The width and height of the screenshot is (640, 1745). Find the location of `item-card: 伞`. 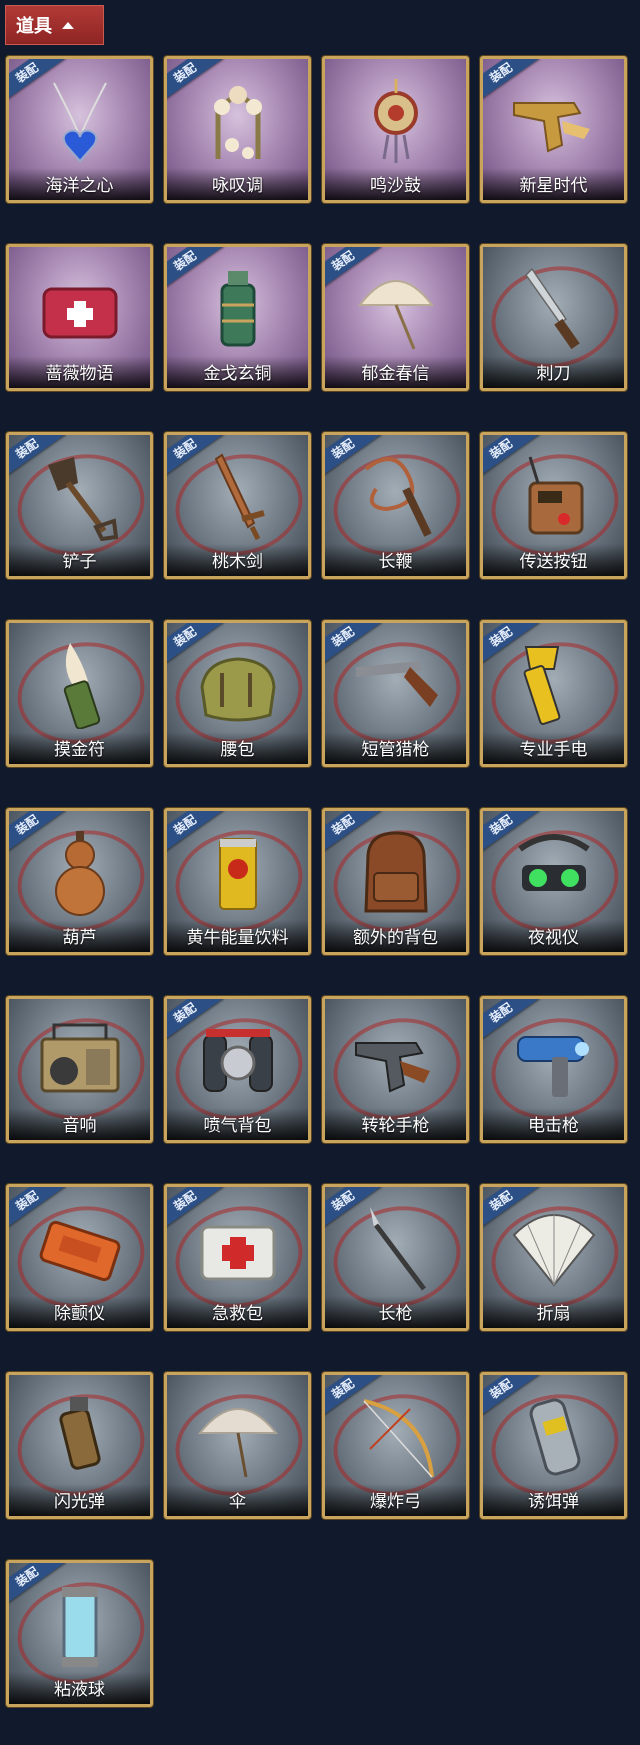

item-card: 伞 is located at coordinates (237, 1445).